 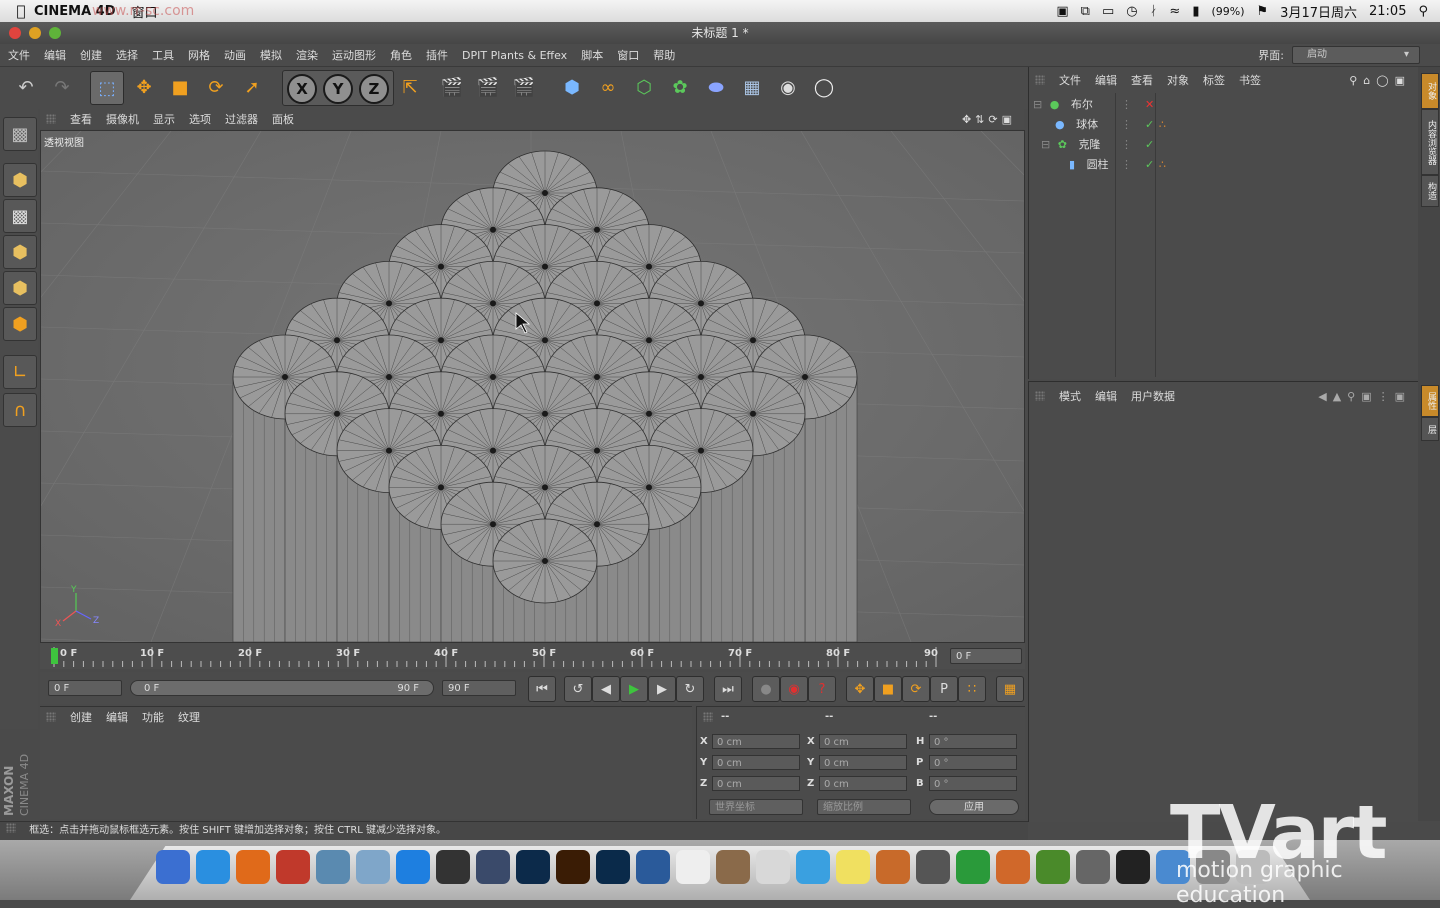 What do you see at coordinates (91, 55) in the screenshot?
I see `menu-create: 创建` at bounding box center [91, 55].